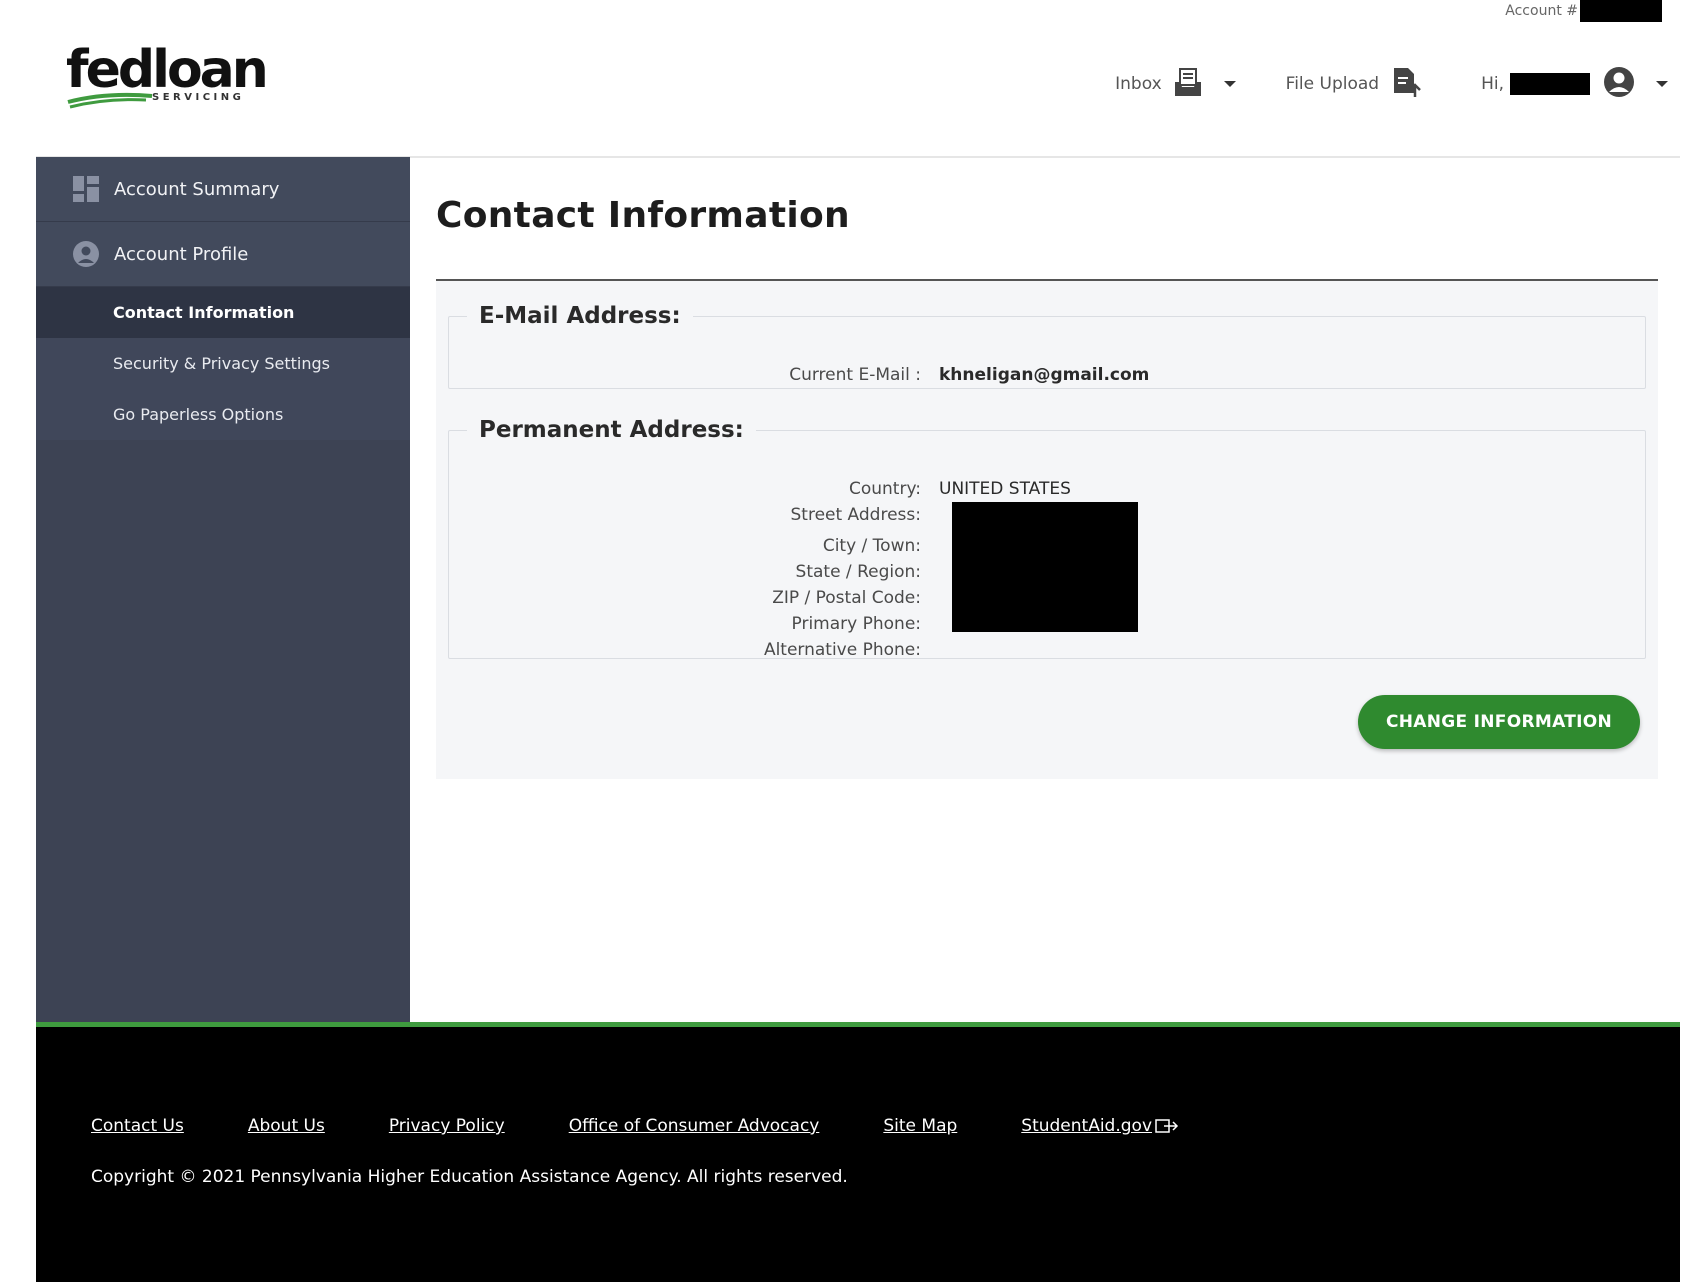 This screenshot has width=1706, height=1282. What do you see at coordinates (1405, 84) in the screenshot?
I see `file-upload-icon` at bounding box center [1405, 84].